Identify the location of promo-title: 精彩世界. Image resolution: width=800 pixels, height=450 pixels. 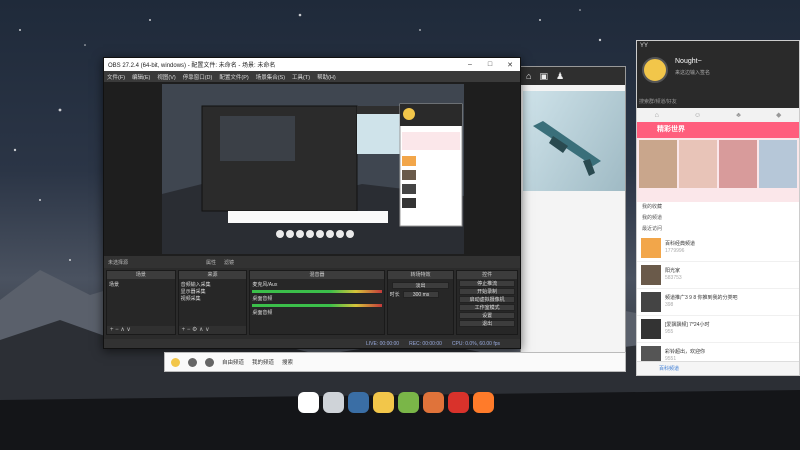
(718, 130).